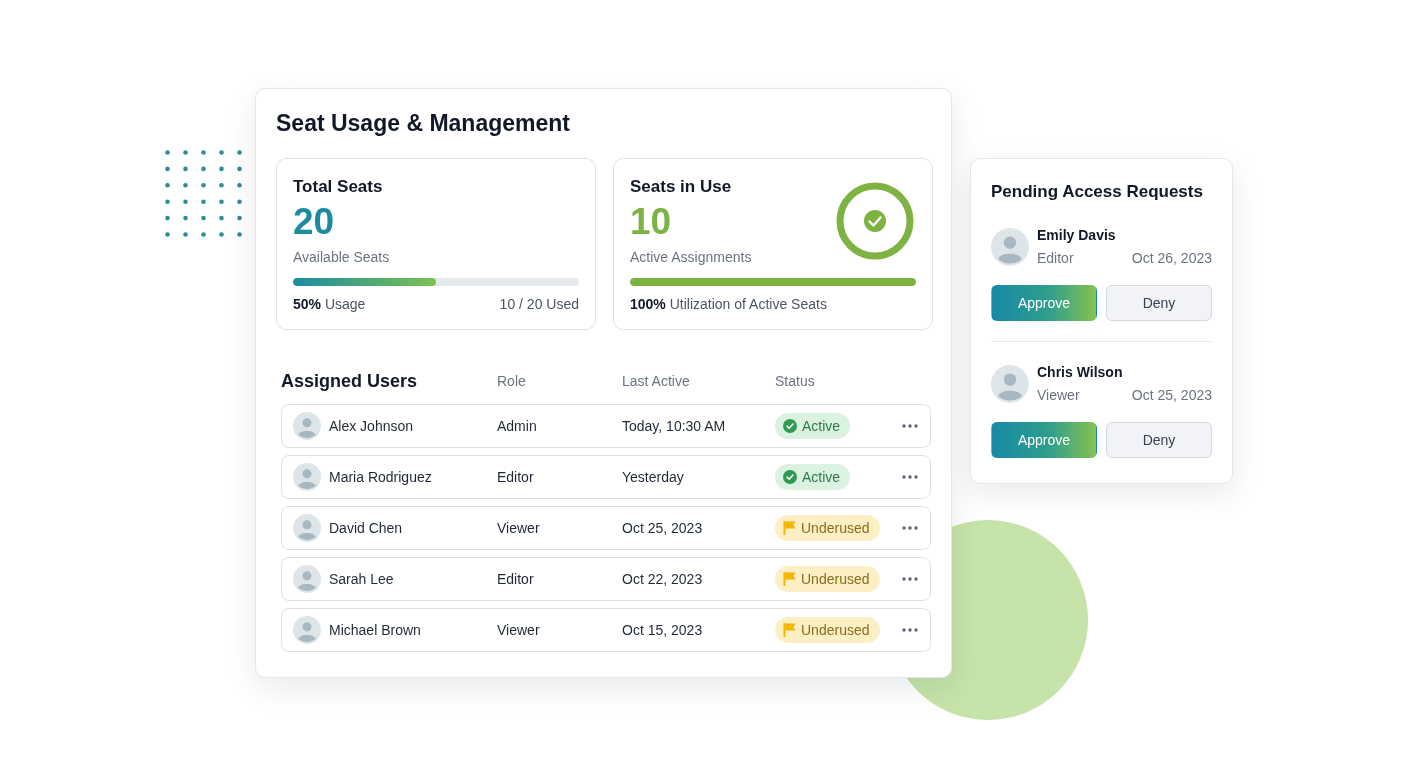 The width and height of the screenshot is (1408, 768). What do you see at coordinates (350, 381) in the screenshot?
I see `section-title: Assigned Users` at bounding box center [350, 381].